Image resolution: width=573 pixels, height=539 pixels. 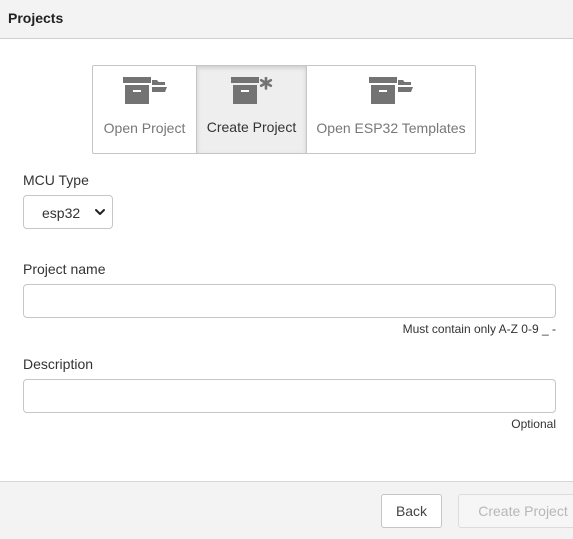 What do you see at coordinates (144, 128) in the screenshot?
I see `open-project-label: Open Project` at bounding box center [144, 128].